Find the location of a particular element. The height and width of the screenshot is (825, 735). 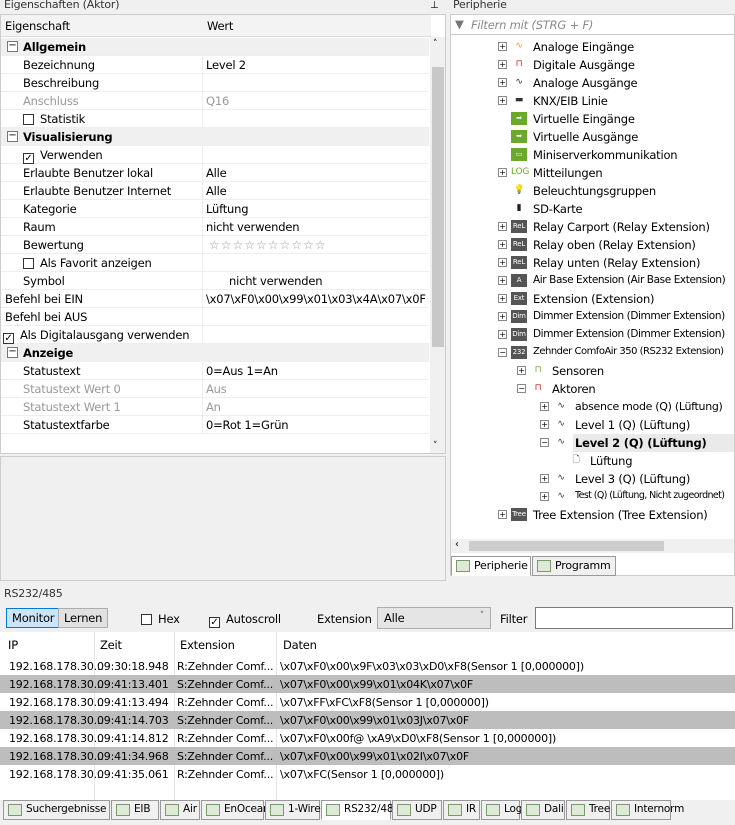

tab-eib: EIB is located at coordinates (135, 810).